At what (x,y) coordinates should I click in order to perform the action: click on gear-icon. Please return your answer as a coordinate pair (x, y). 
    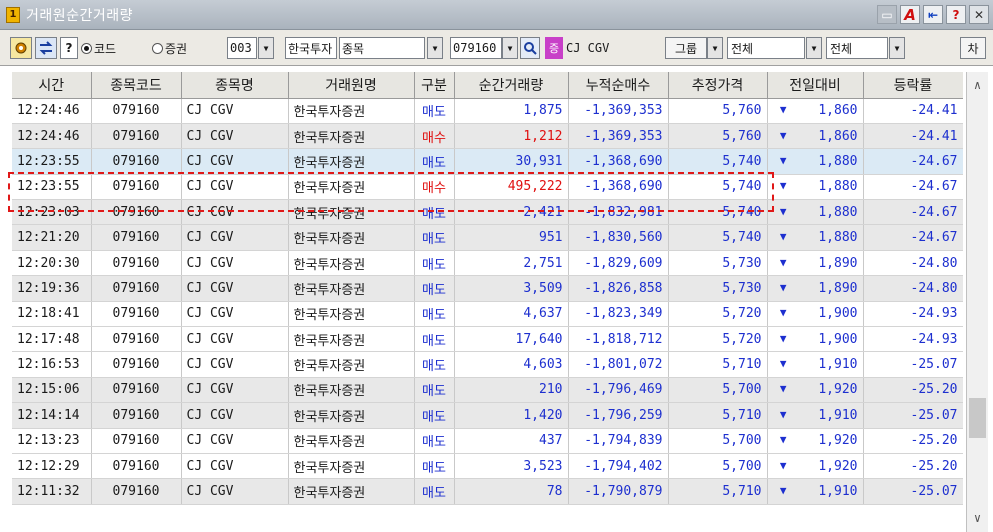
    Looking at the image, I should click on (21, 48).